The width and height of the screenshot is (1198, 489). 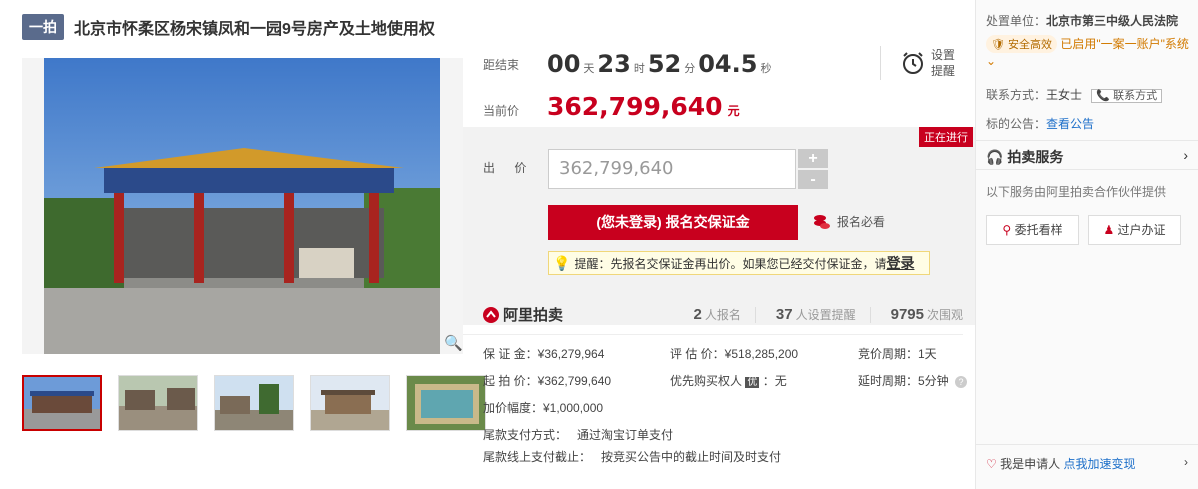 What do you see at coordinates (946, 137) in the screenshot?
I see `status-badge: 正在进行` at bounding box center [946, 137].